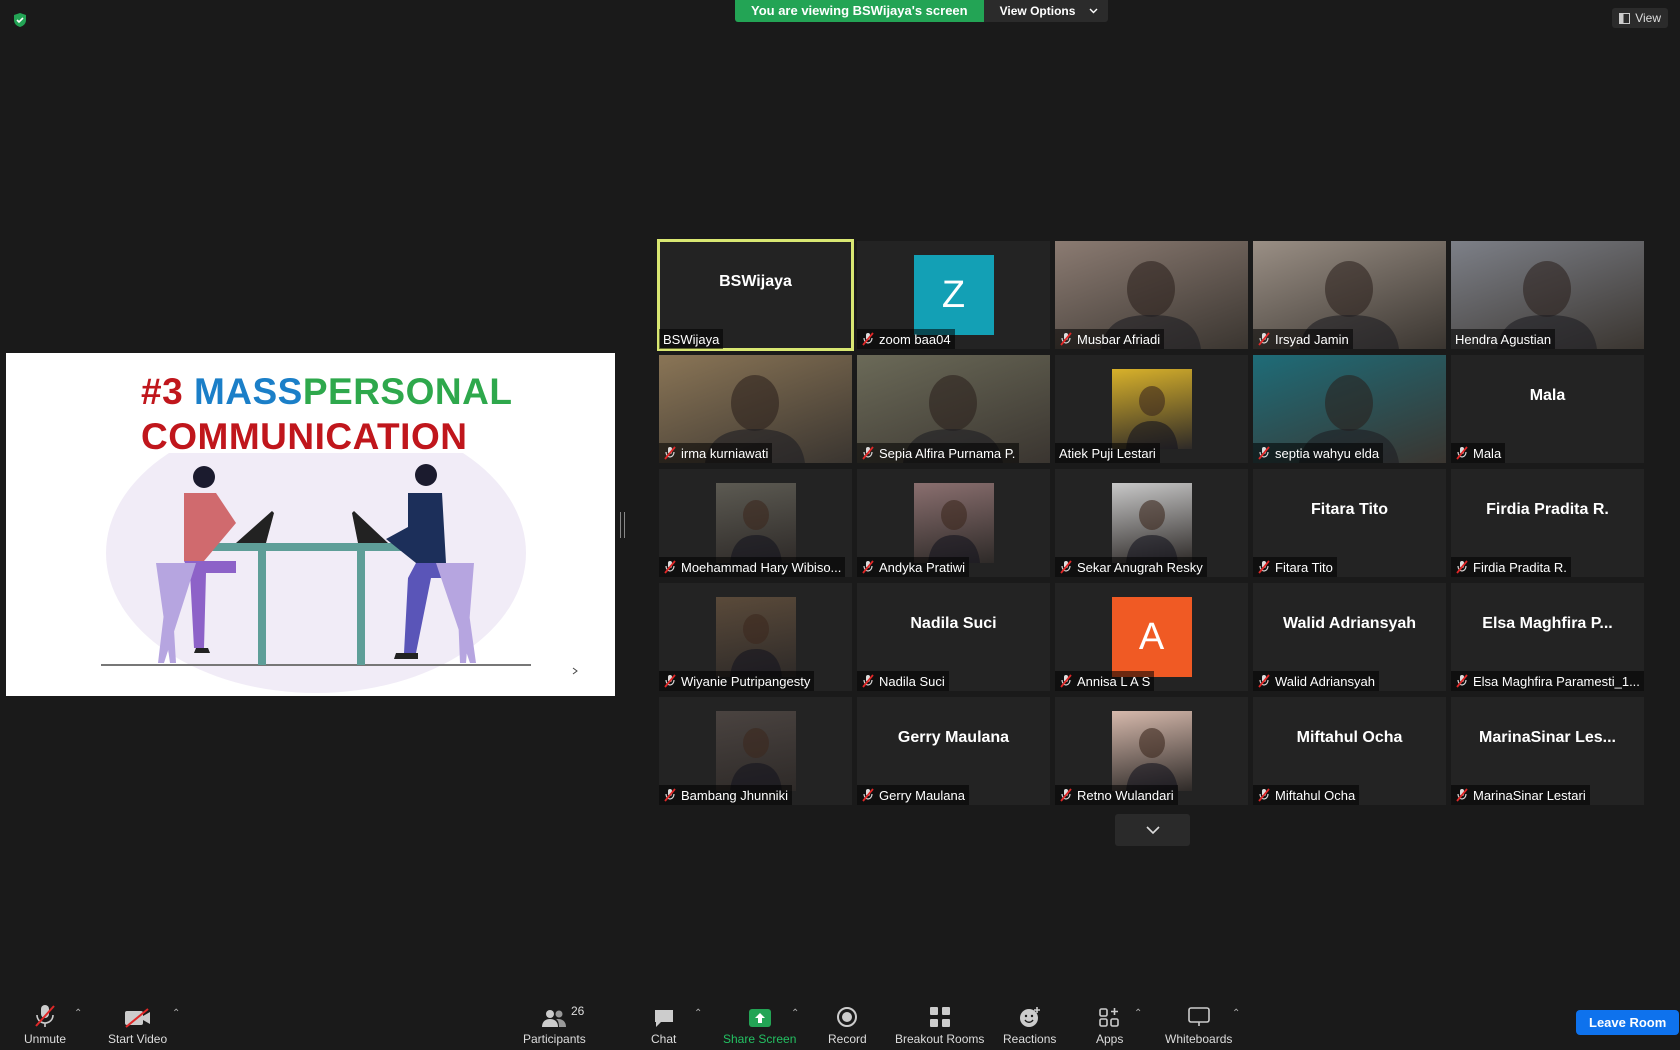  I want to click on participant-display-name: Mala, so click(1547, 395).